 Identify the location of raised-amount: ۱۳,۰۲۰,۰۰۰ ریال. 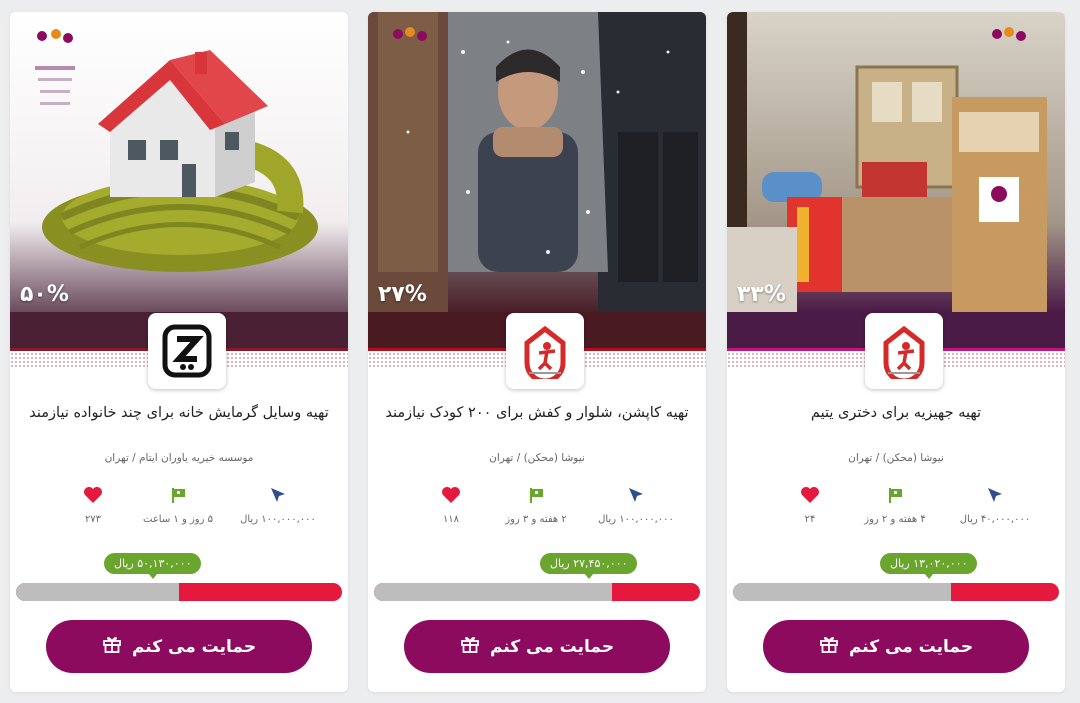
(929, 563).